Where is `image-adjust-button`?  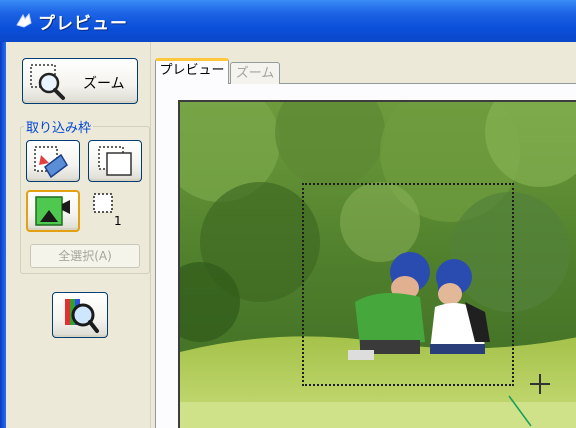
image-adjust-button is located at coordinates (80, 315).